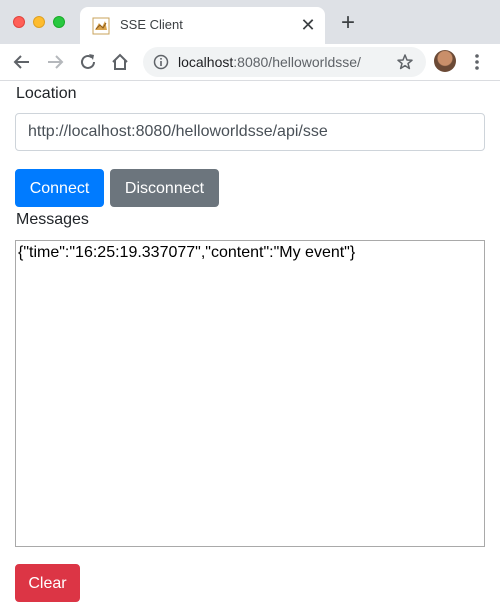 This screenshot has width=500, height=616. What do you see at coordinates (19, 22) in the screenshot?
I see `close-window-button` at bounding box center [19, 22].